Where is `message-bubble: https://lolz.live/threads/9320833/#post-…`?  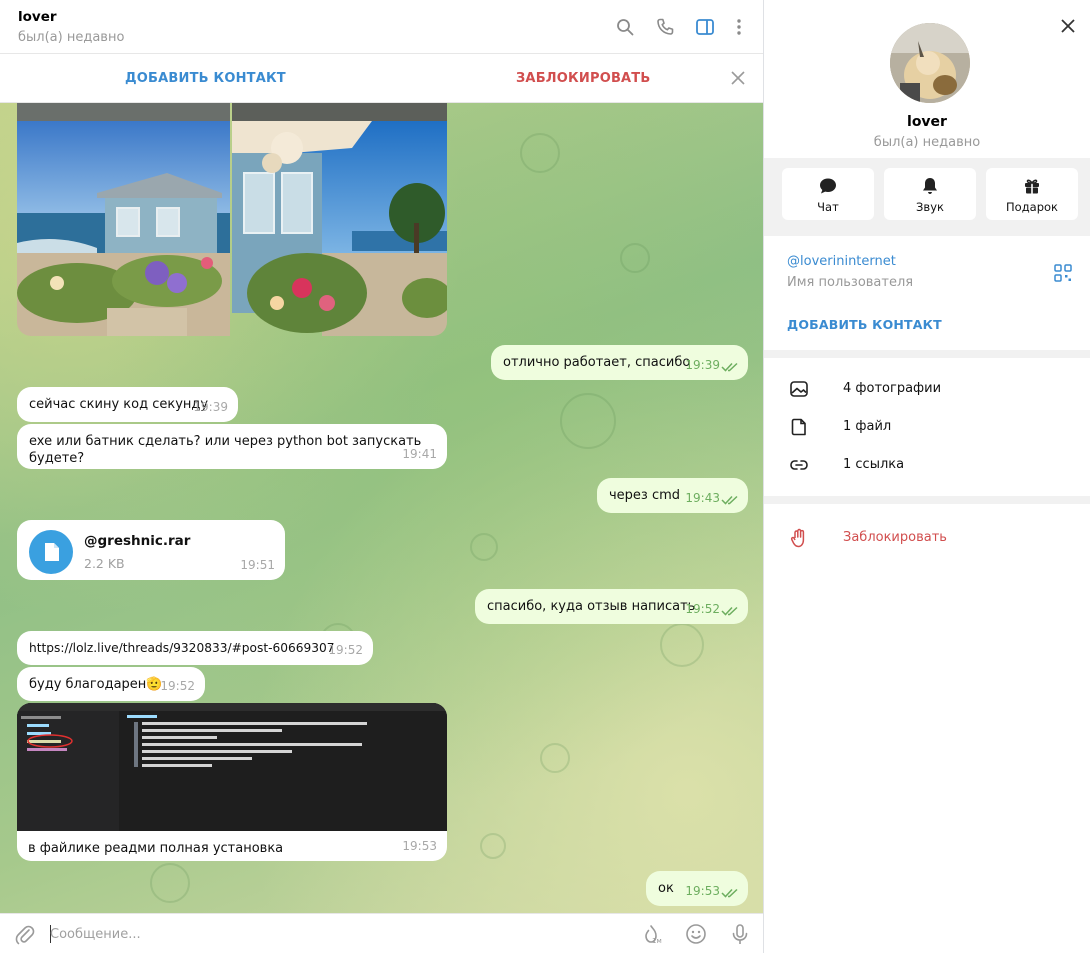
message-bubble: https://lolz.live/threads/9320833/#post-… is located at coordinates (195, 648).